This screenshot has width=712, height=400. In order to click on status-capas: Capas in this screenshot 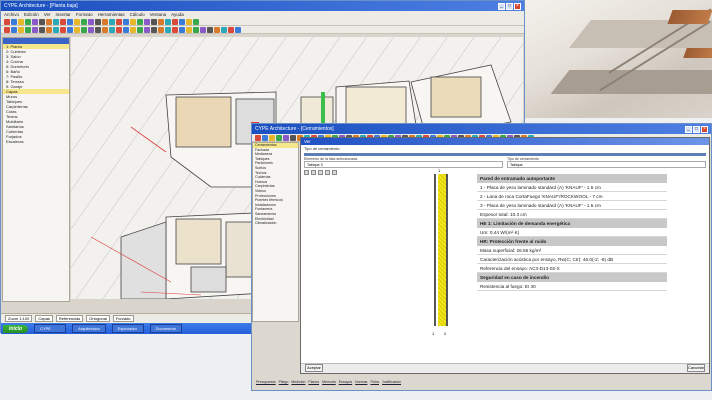, I will do `click(44, 318)`.